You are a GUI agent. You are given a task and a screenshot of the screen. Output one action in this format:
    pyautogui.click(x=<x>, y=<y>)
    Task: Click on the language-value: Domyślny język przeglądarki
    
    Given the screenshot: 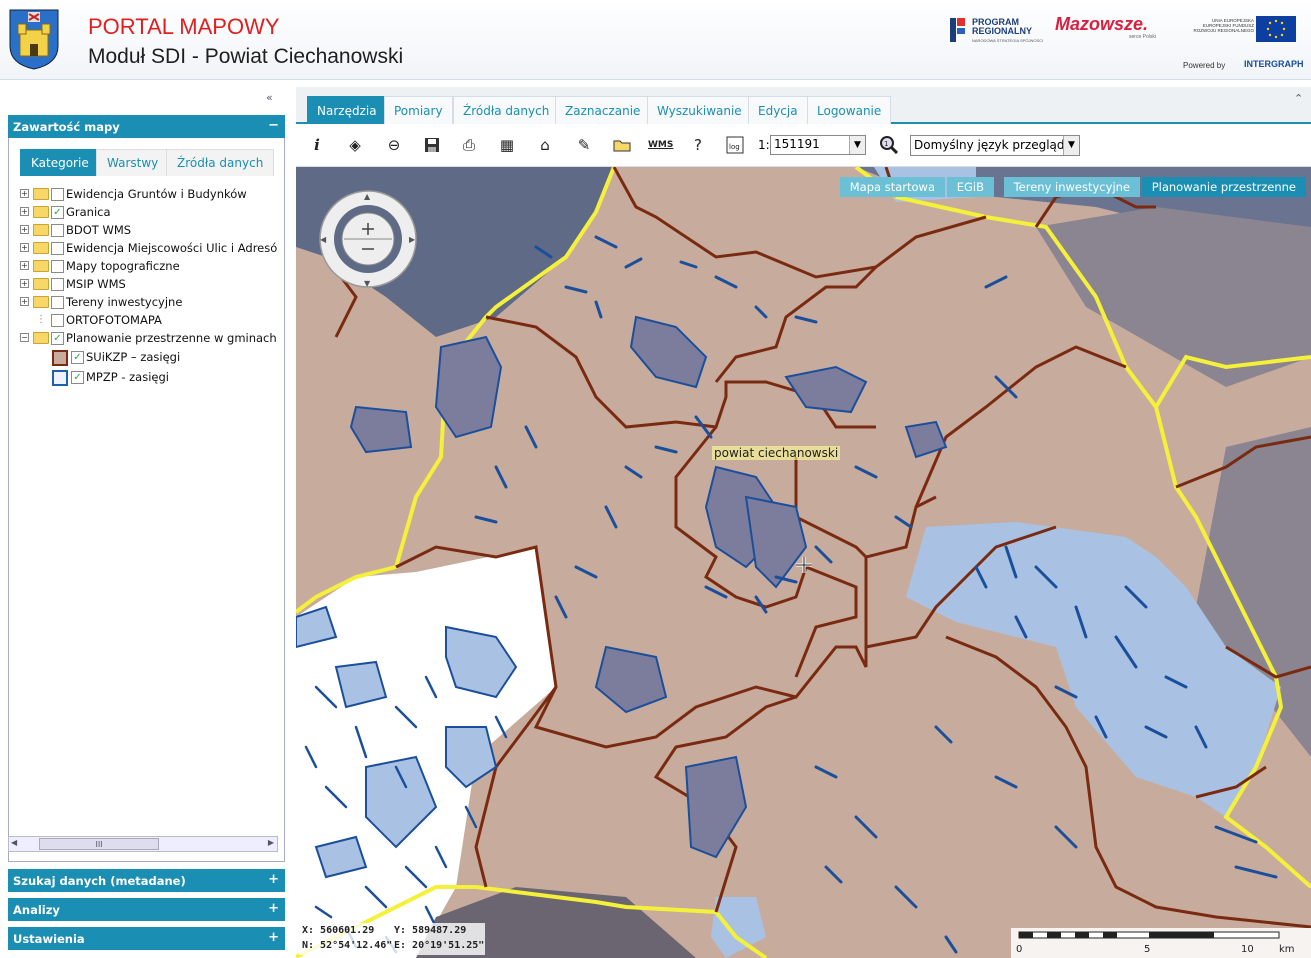 What is the action you would take?
    pyautogui.click(x=997, y=145)
    